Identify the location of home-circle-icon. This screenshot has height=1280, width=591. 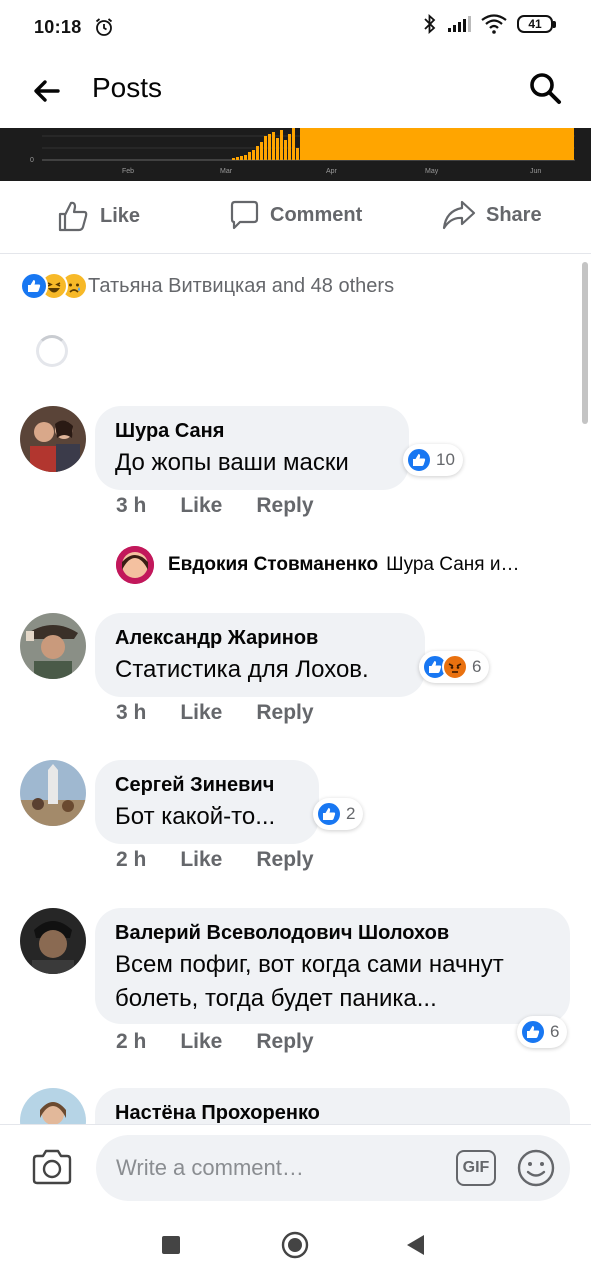
(295, 1245).